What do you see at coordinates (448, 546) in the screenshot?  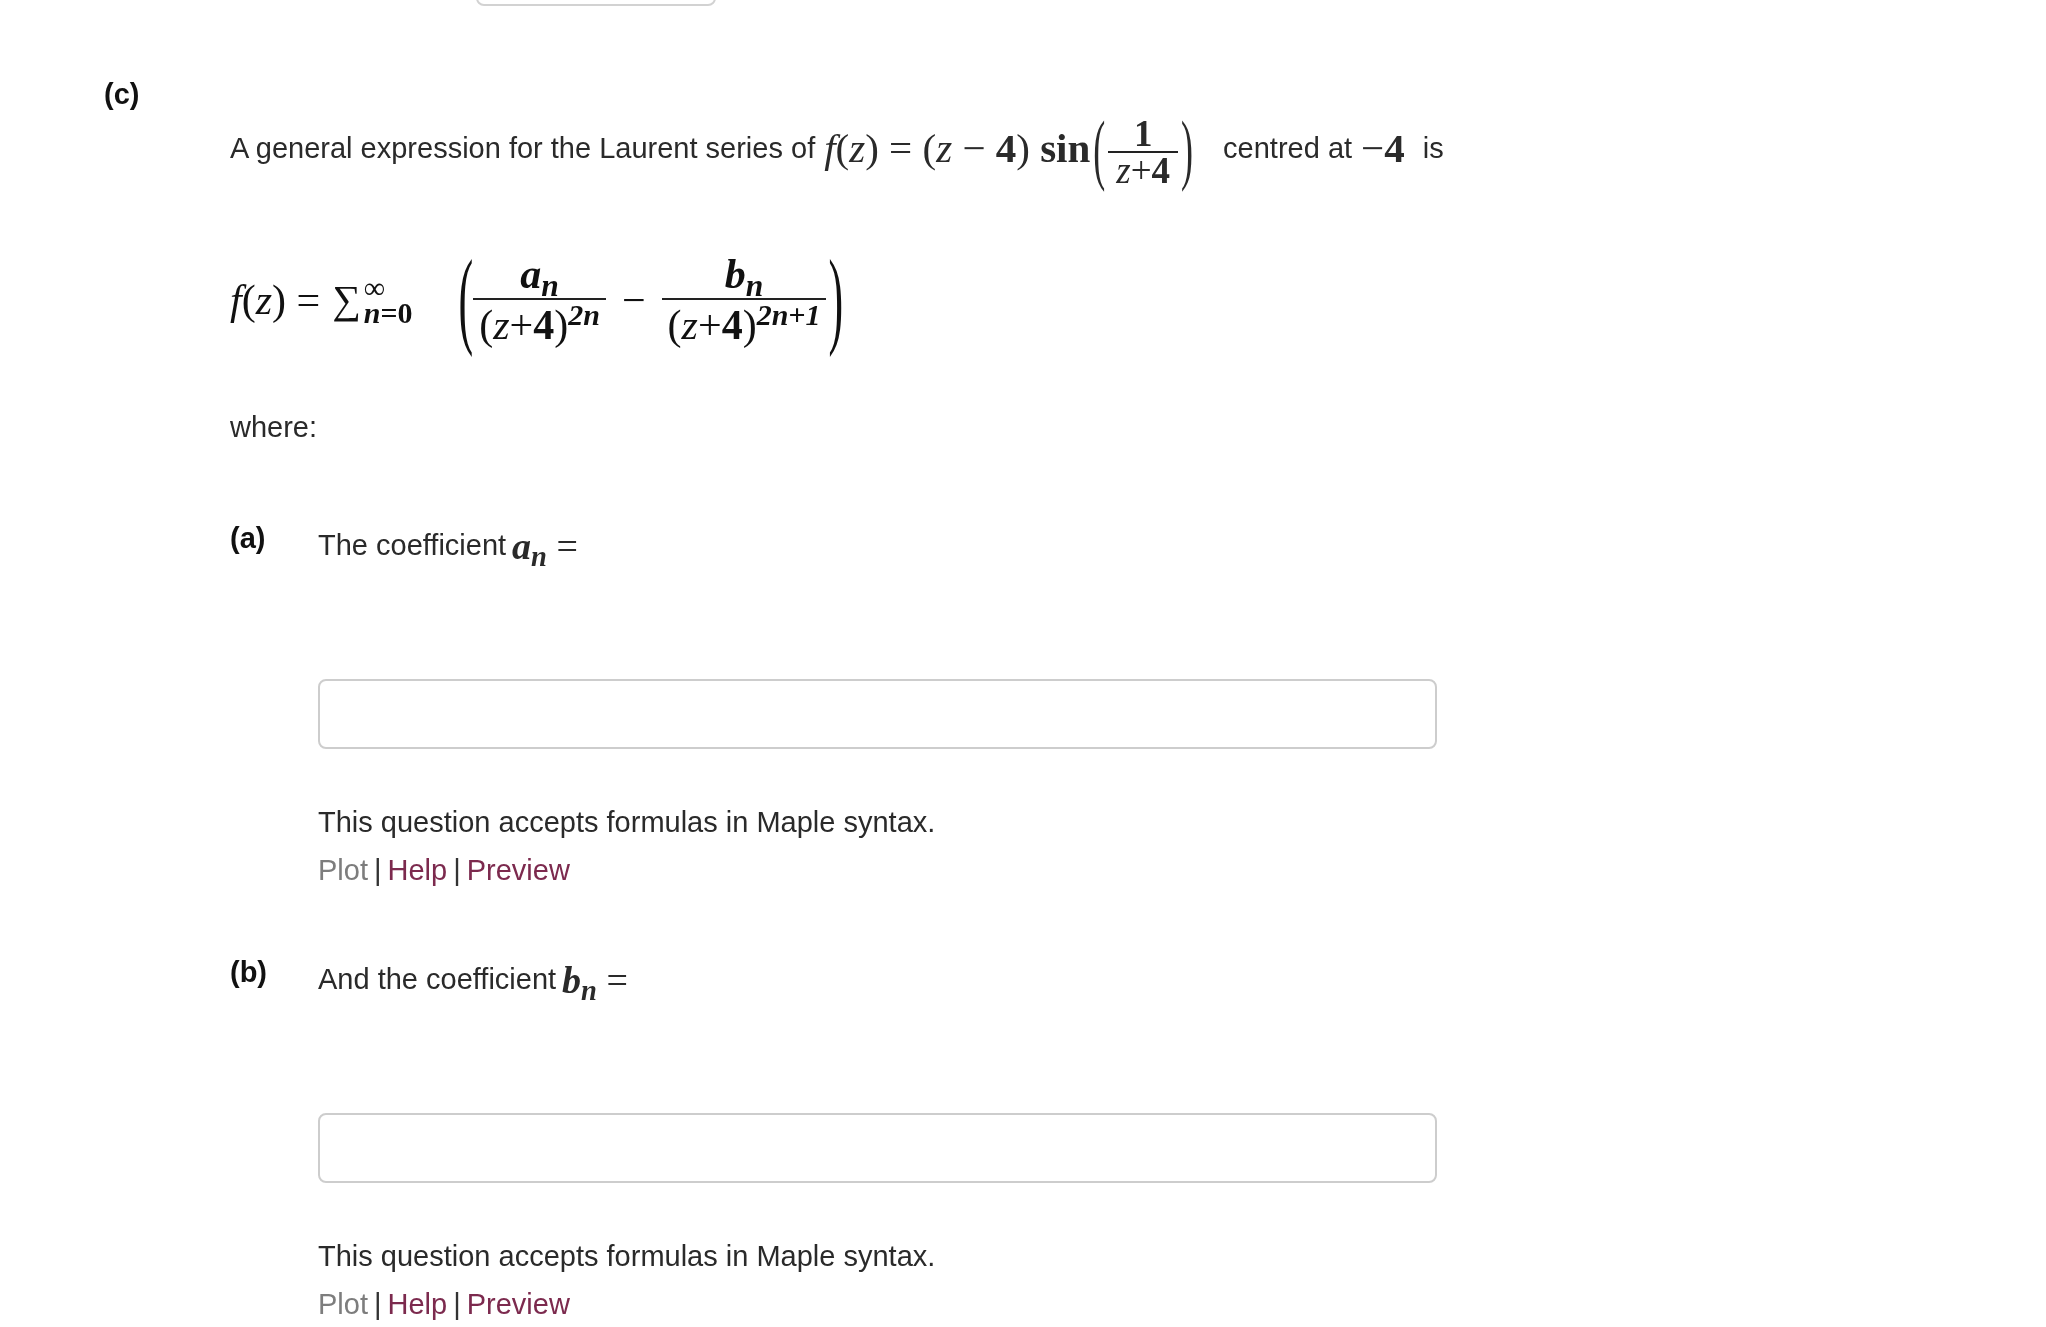 I see `prompt-text: The coefficient a$_{n}$ =` at bounding box center [448, 546].